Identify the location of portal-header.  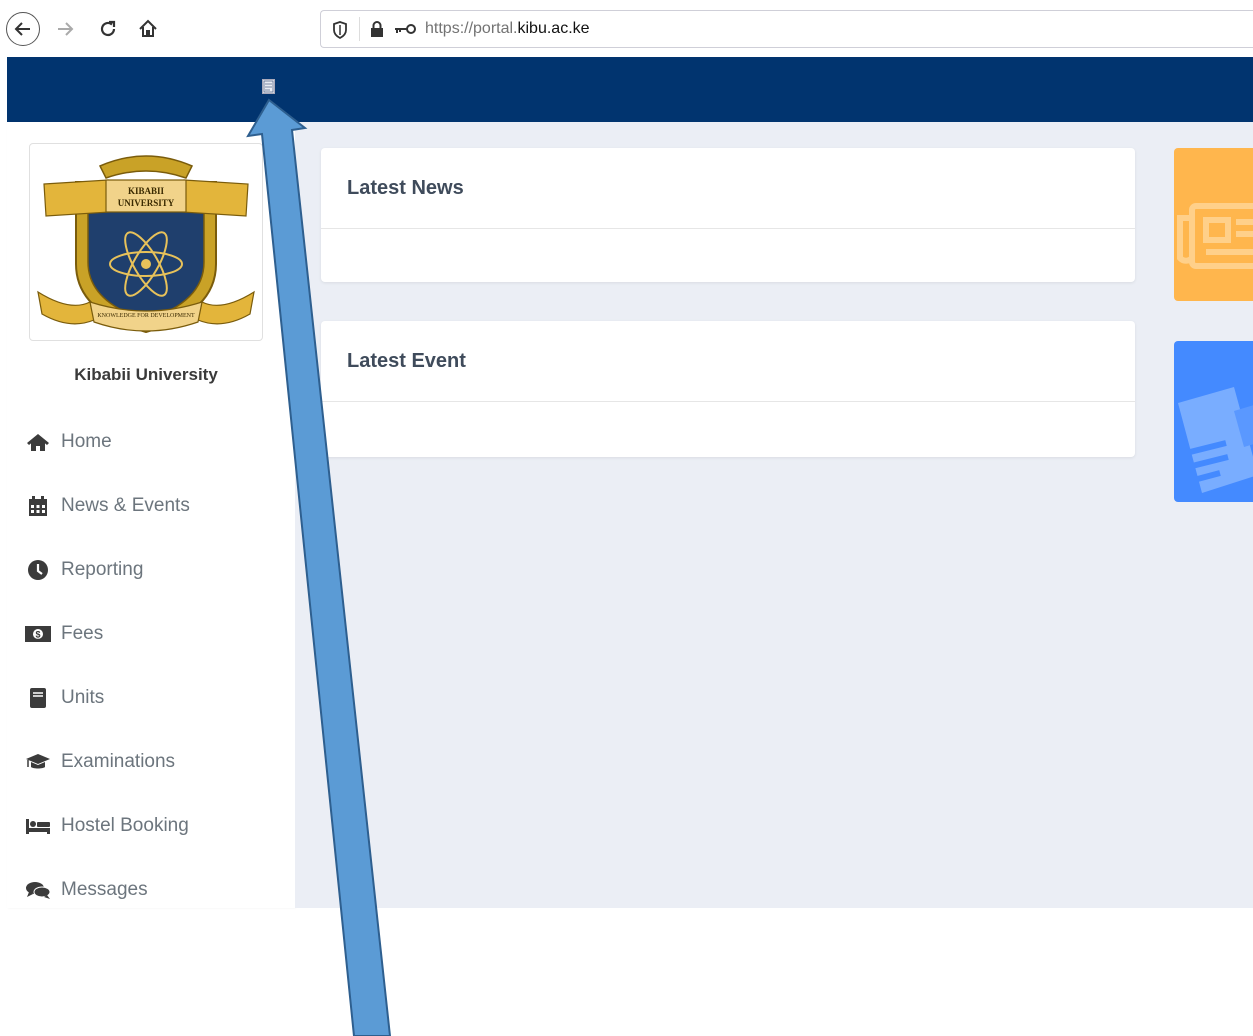
(630, 89).